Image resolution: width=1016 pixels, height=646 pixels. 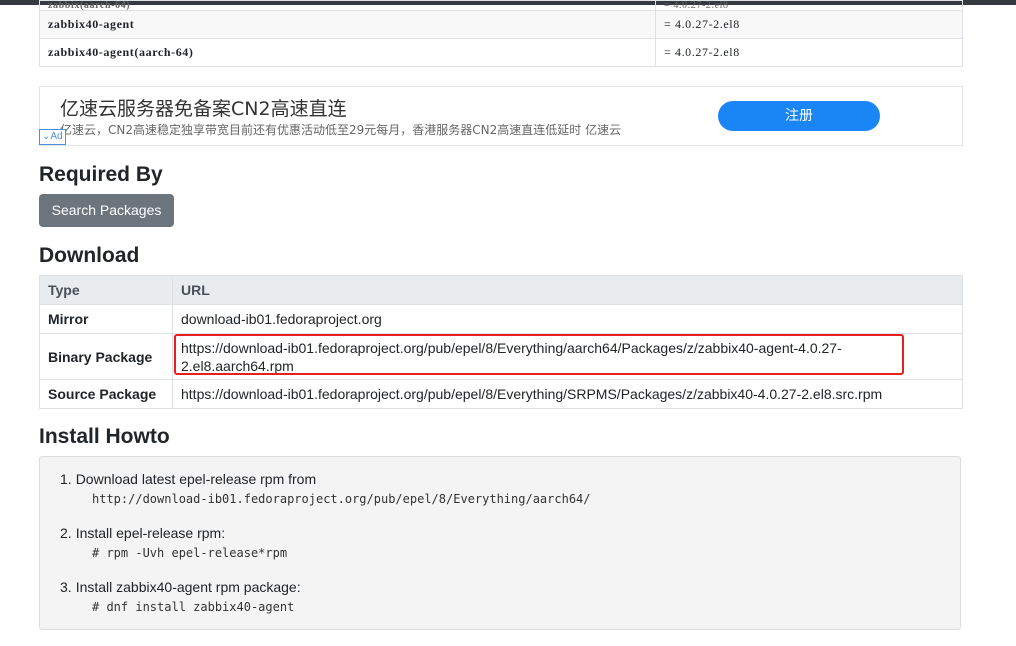 I want to click on column-header-type: Type, so click(x=106, y=290).